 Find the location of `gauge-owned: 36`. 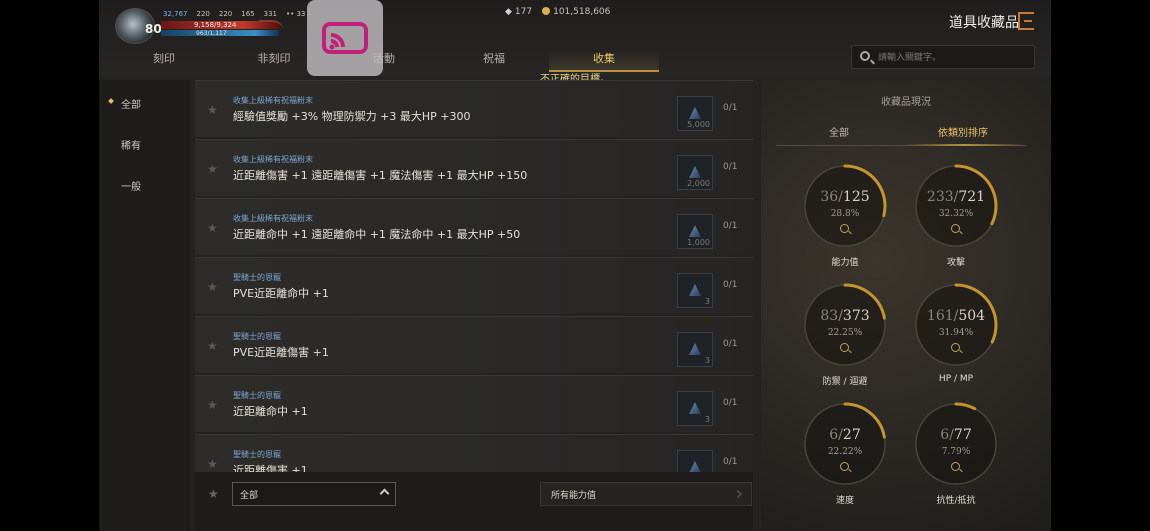

gauge-owned: 36 is located at coordinates (829, 197).